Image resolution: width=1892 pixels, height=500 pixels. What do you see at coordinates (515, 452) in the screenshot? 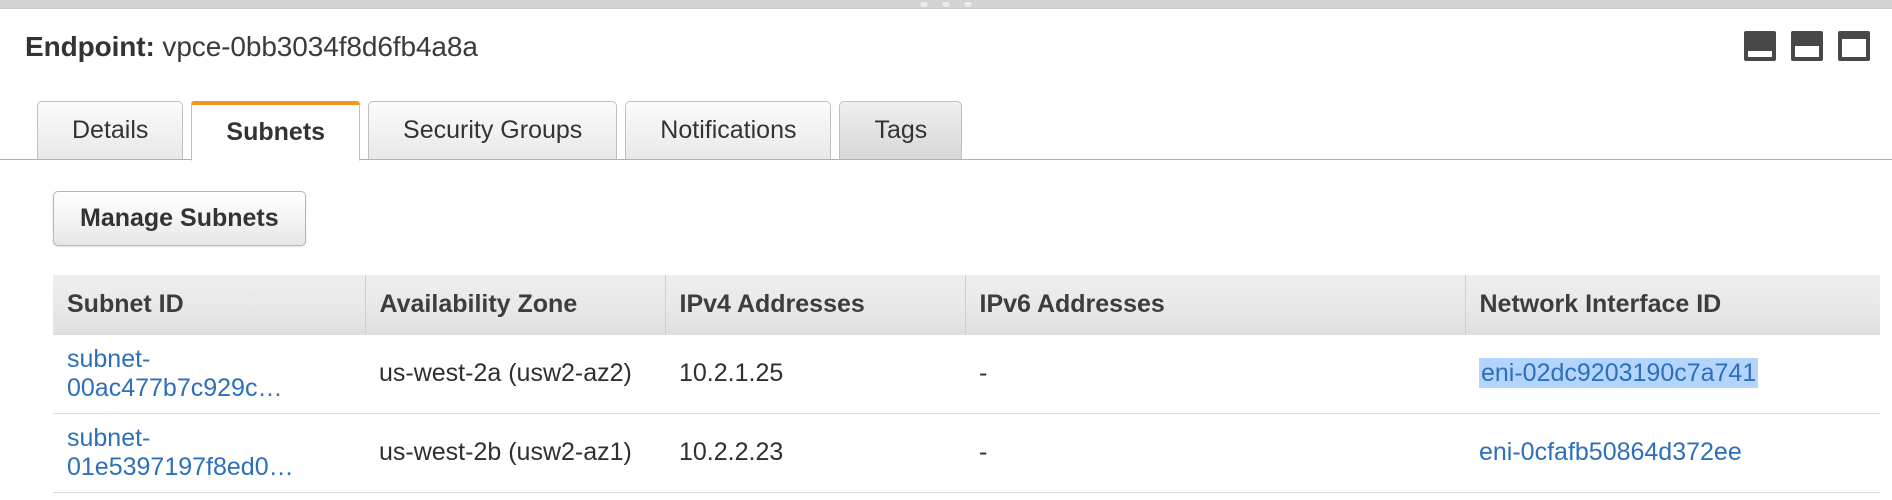
I see `cell-availability-zone: us-west-2b (usw2-az1)` at bounding box center [515, 452].